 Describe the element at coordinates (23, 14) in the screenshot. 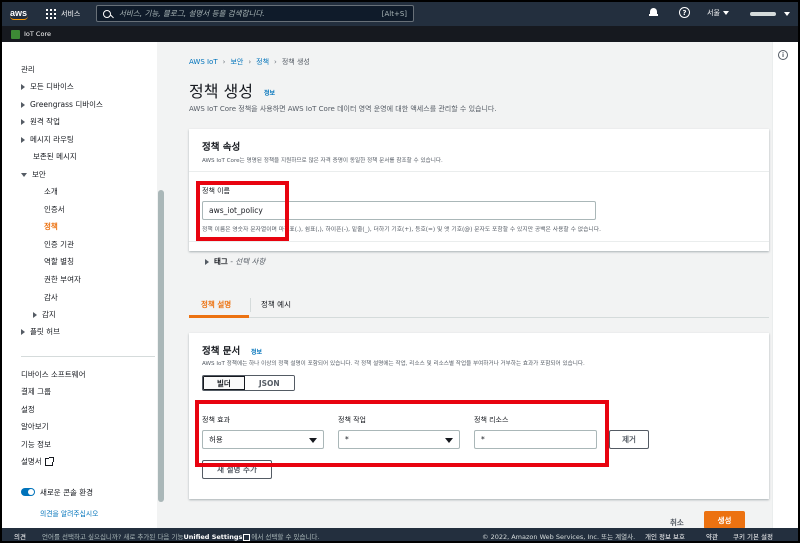

I see `aws-logo: aws` at that location.